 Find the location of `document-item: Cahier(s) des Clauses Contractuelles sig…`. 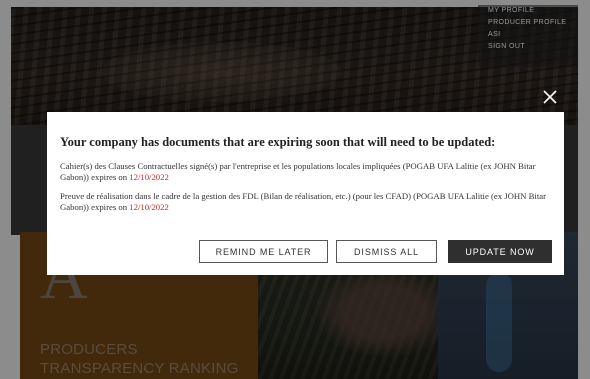

document-item: Cahier(s) des Clauses Contractuelles sig… is located at coordinates (305, 172).